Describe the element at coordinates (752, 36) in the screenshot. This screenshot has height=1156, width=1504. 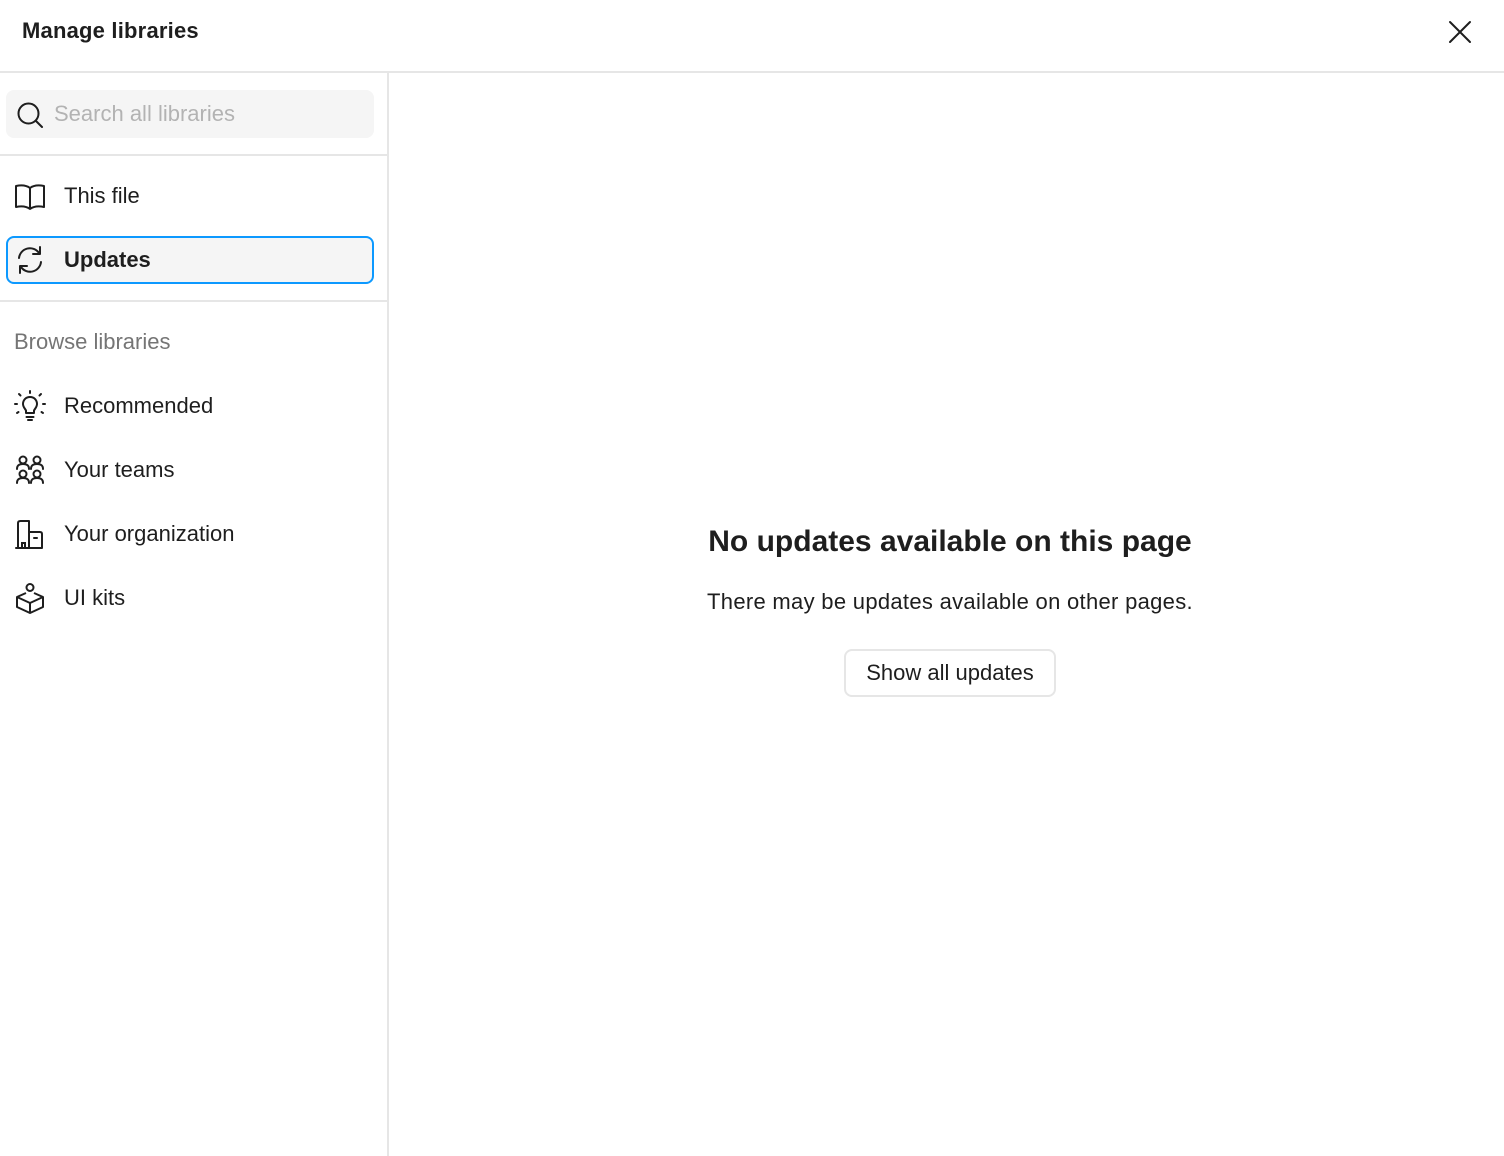
I see `dialog-header: Manage libraries` at that location.